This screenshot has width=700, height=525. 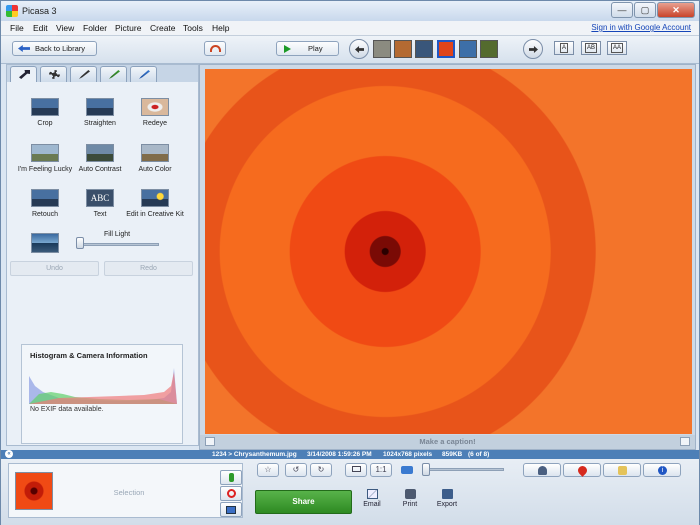 I want to click on menu-edit: Edit, so click(x=40, y=28).